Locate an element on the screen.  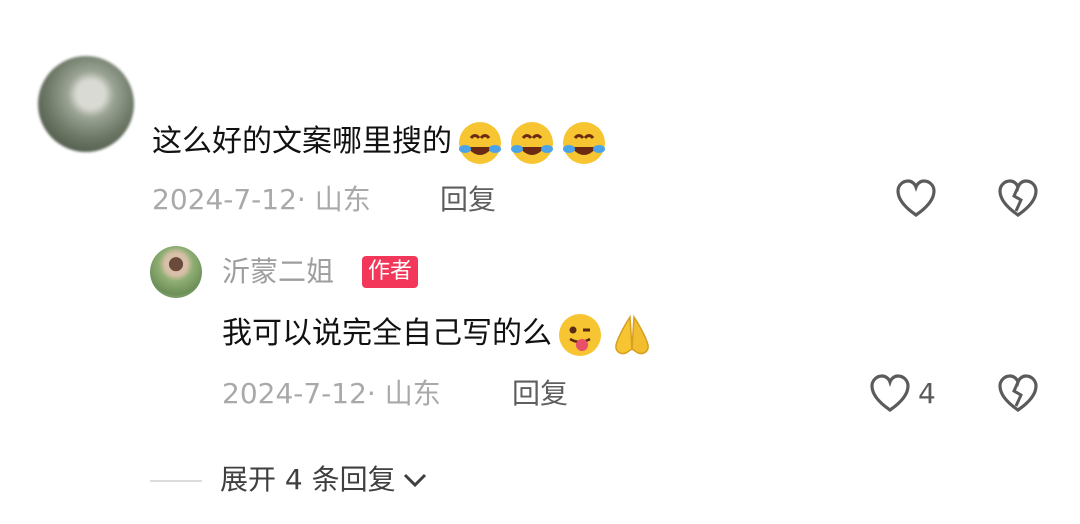
expand-replies-button: 展开 4 条回复 is located at coordinates (324, 480).